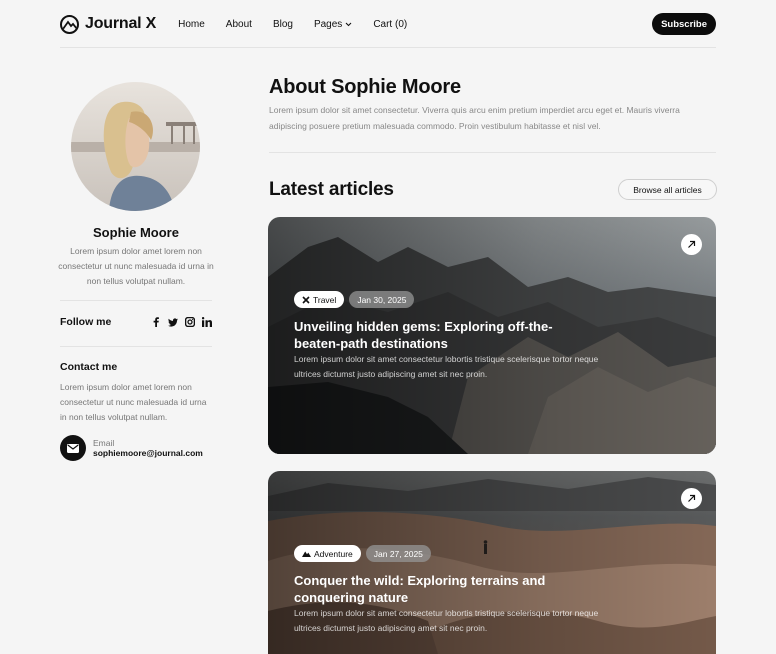  What do you see at coordinates (333, 553) in the screenshot?
I see `category-label: Adventure` at bounding box center [333, 553].